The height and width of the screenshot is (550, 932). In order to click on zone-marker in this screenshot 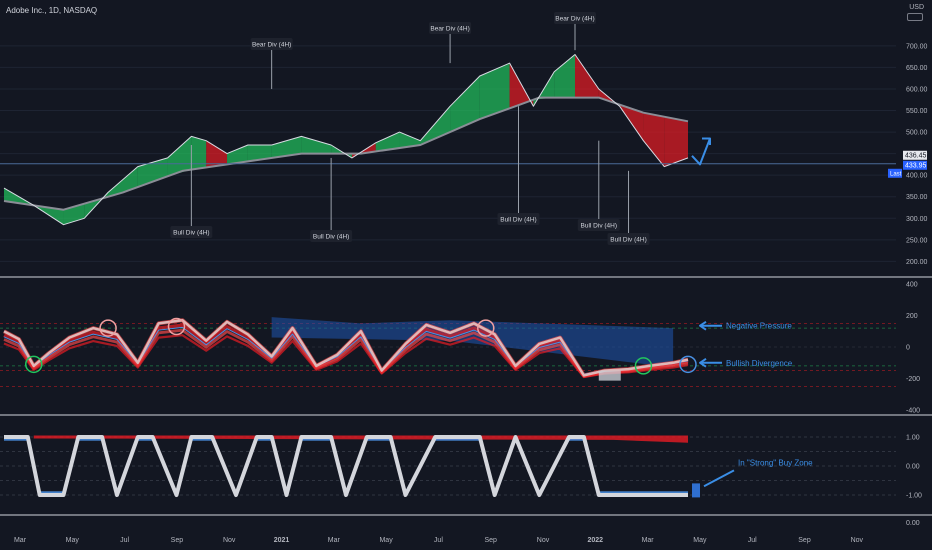, I will do `click(696, 490)`.